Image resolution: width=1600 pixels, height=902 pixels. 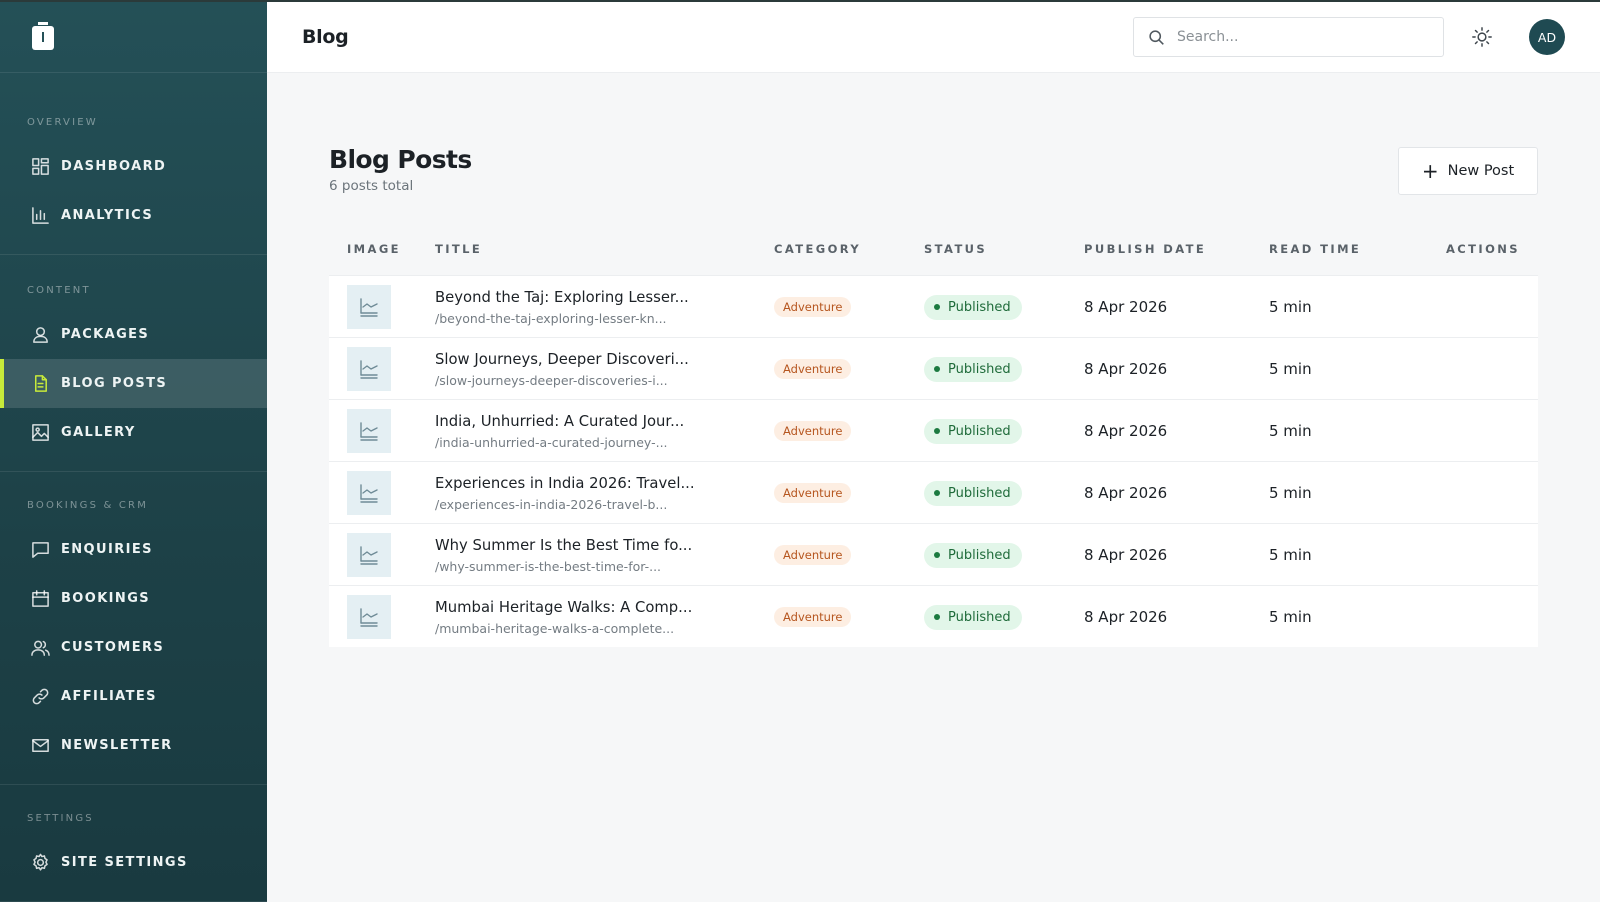 I want to click on dashboard-icon, so click(x=40, y=167).